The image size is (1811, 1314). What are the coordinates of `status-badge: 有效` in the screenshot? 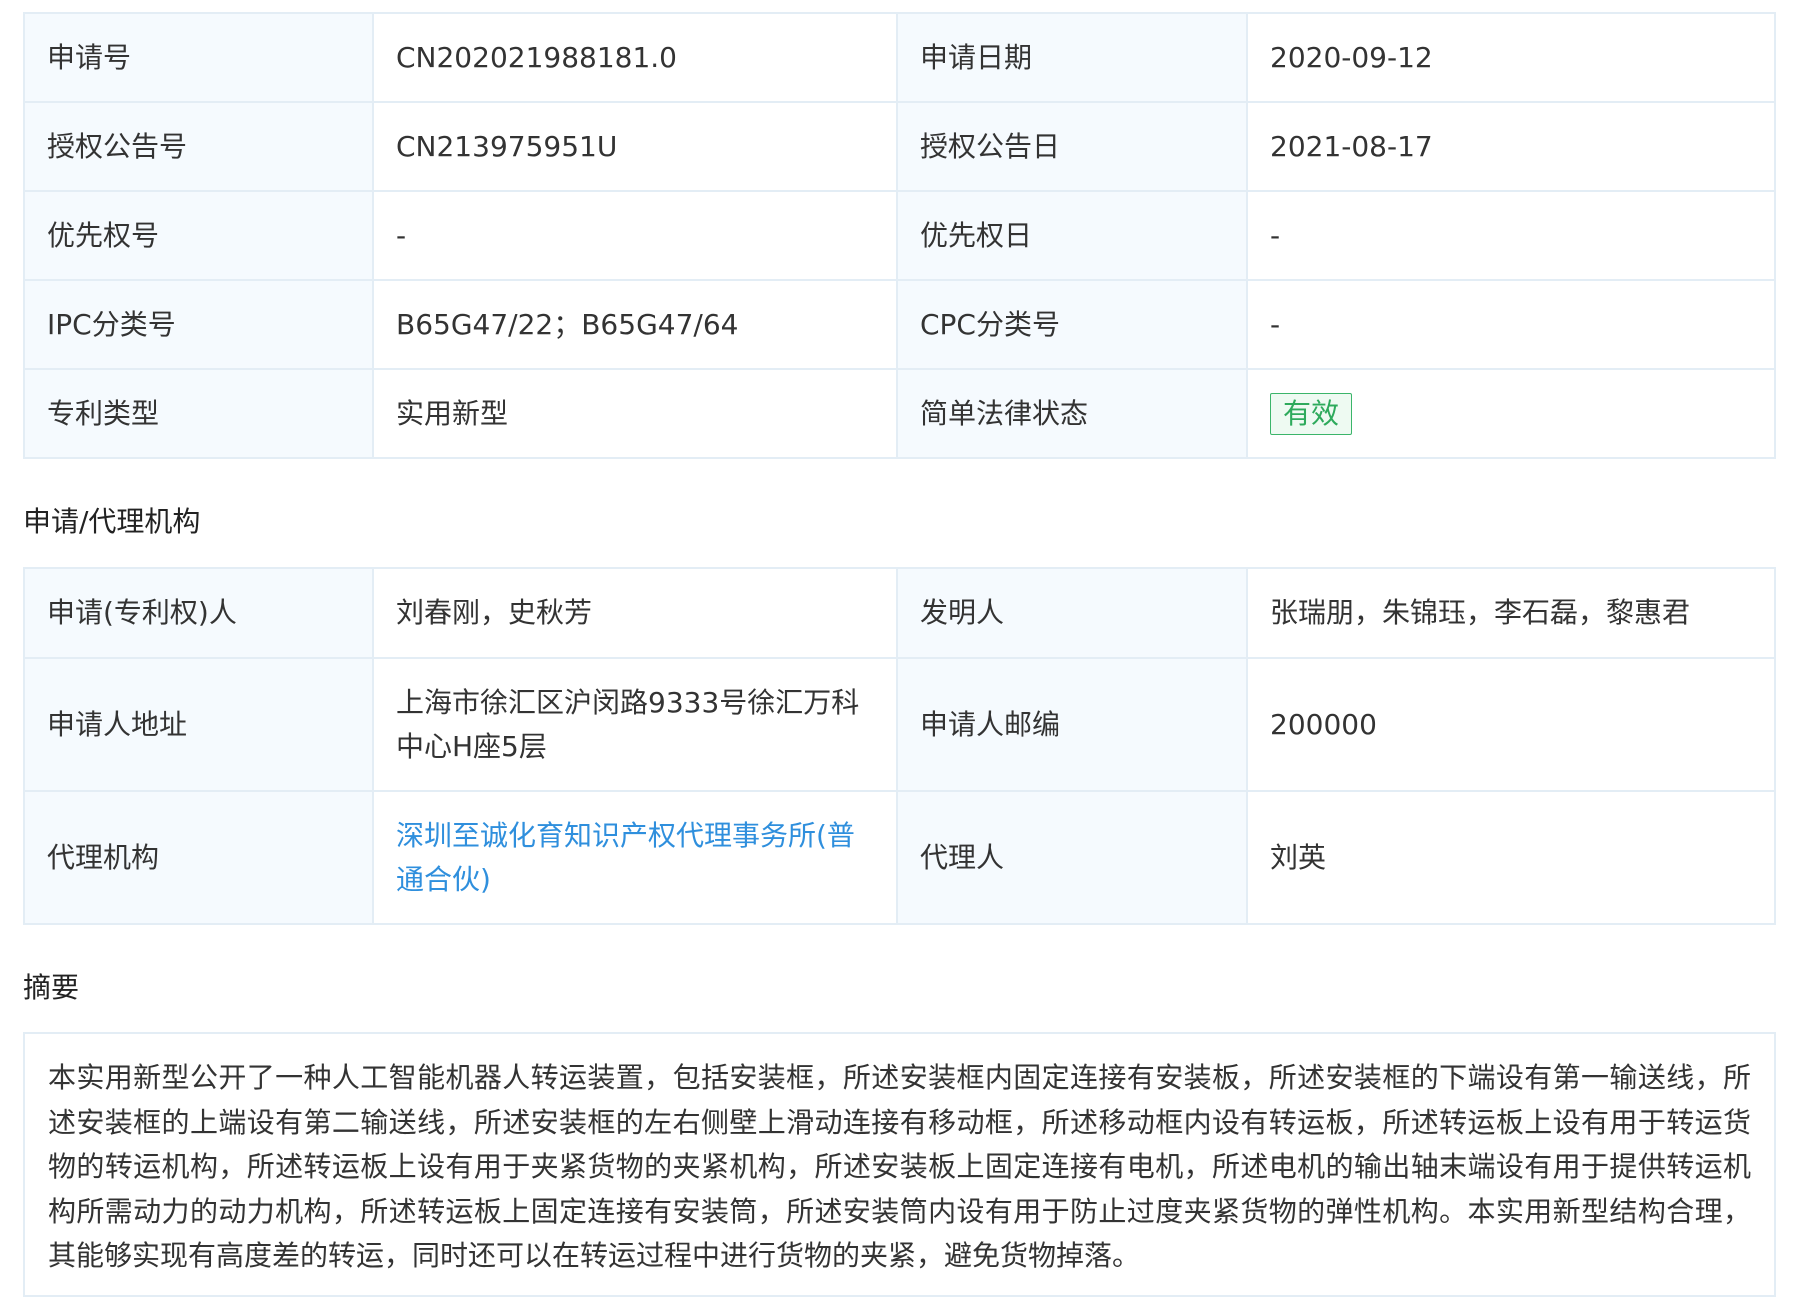 It's located at (1311, 413).